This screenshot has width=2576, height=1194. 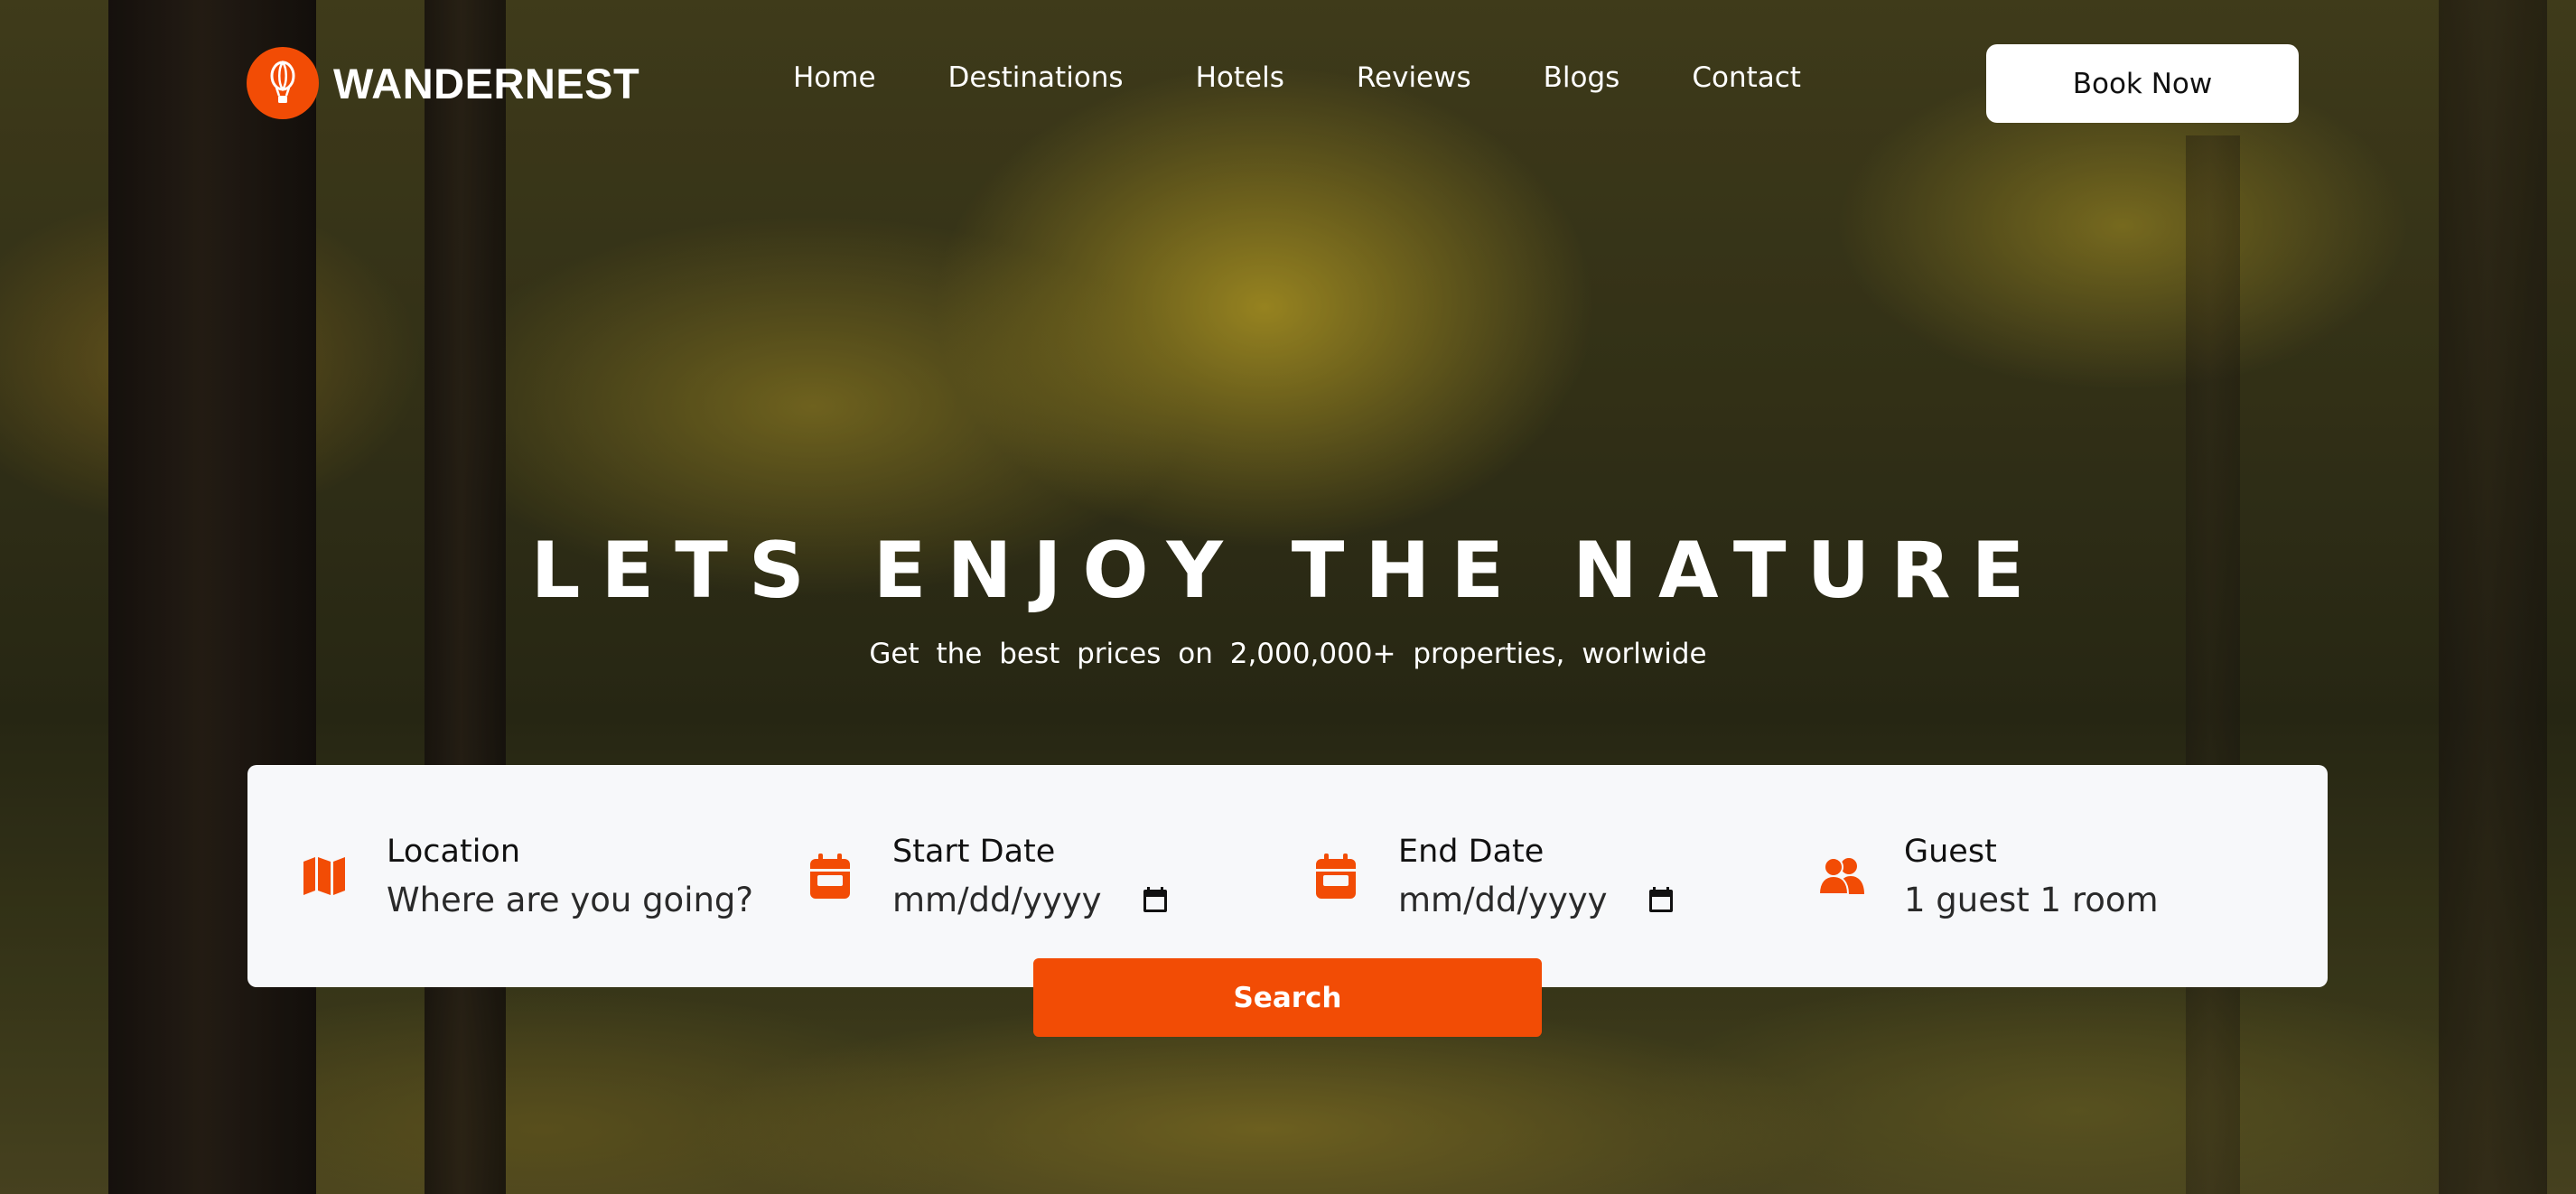 I want to click on brand-name: WANDERNEST, so click(x=486, y=83).